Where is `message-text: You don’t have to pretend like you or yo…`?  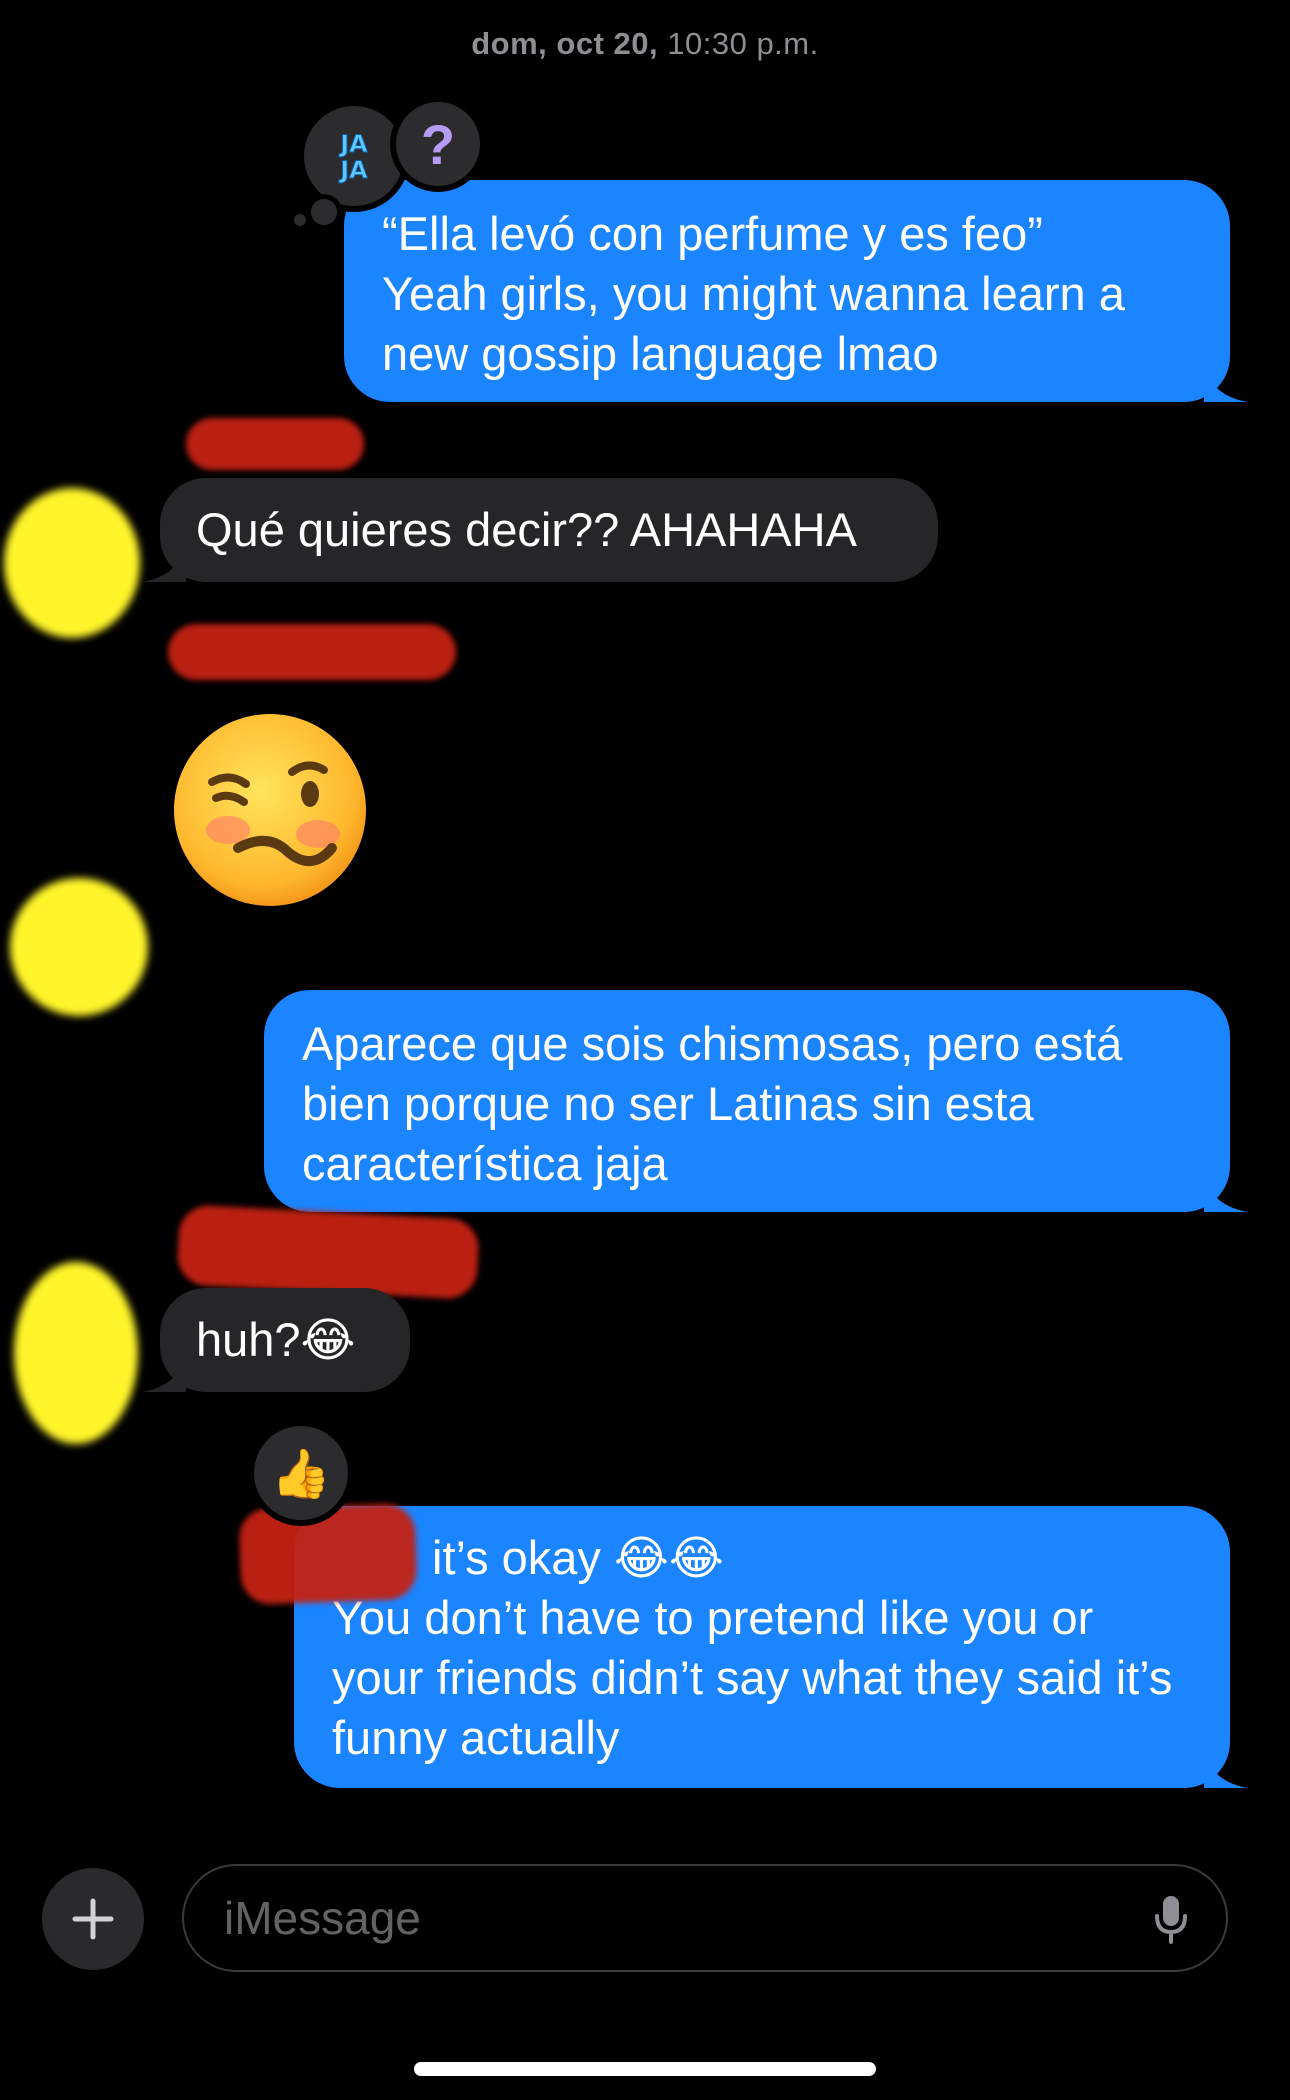 message-text: You don’t have to pretend like you or yo… is located at coordinates (752, 1677).